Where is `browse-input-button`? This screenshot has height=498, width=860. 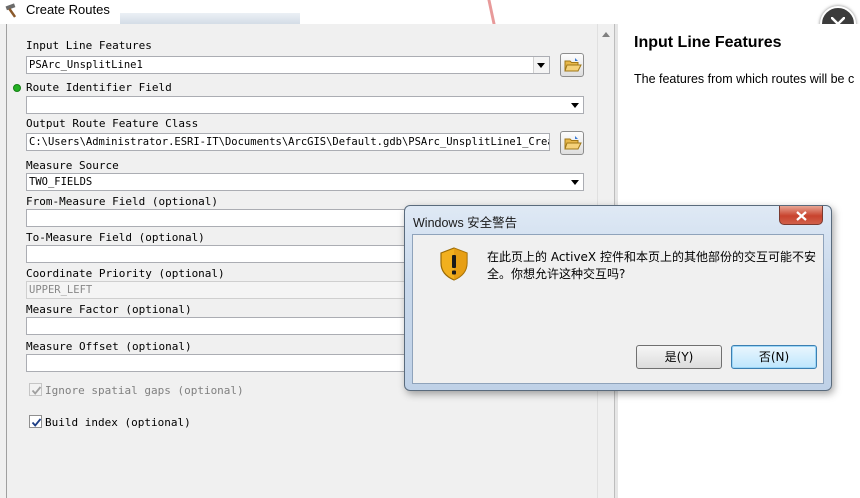
browse-input-button is located at coordinates (572, 65).